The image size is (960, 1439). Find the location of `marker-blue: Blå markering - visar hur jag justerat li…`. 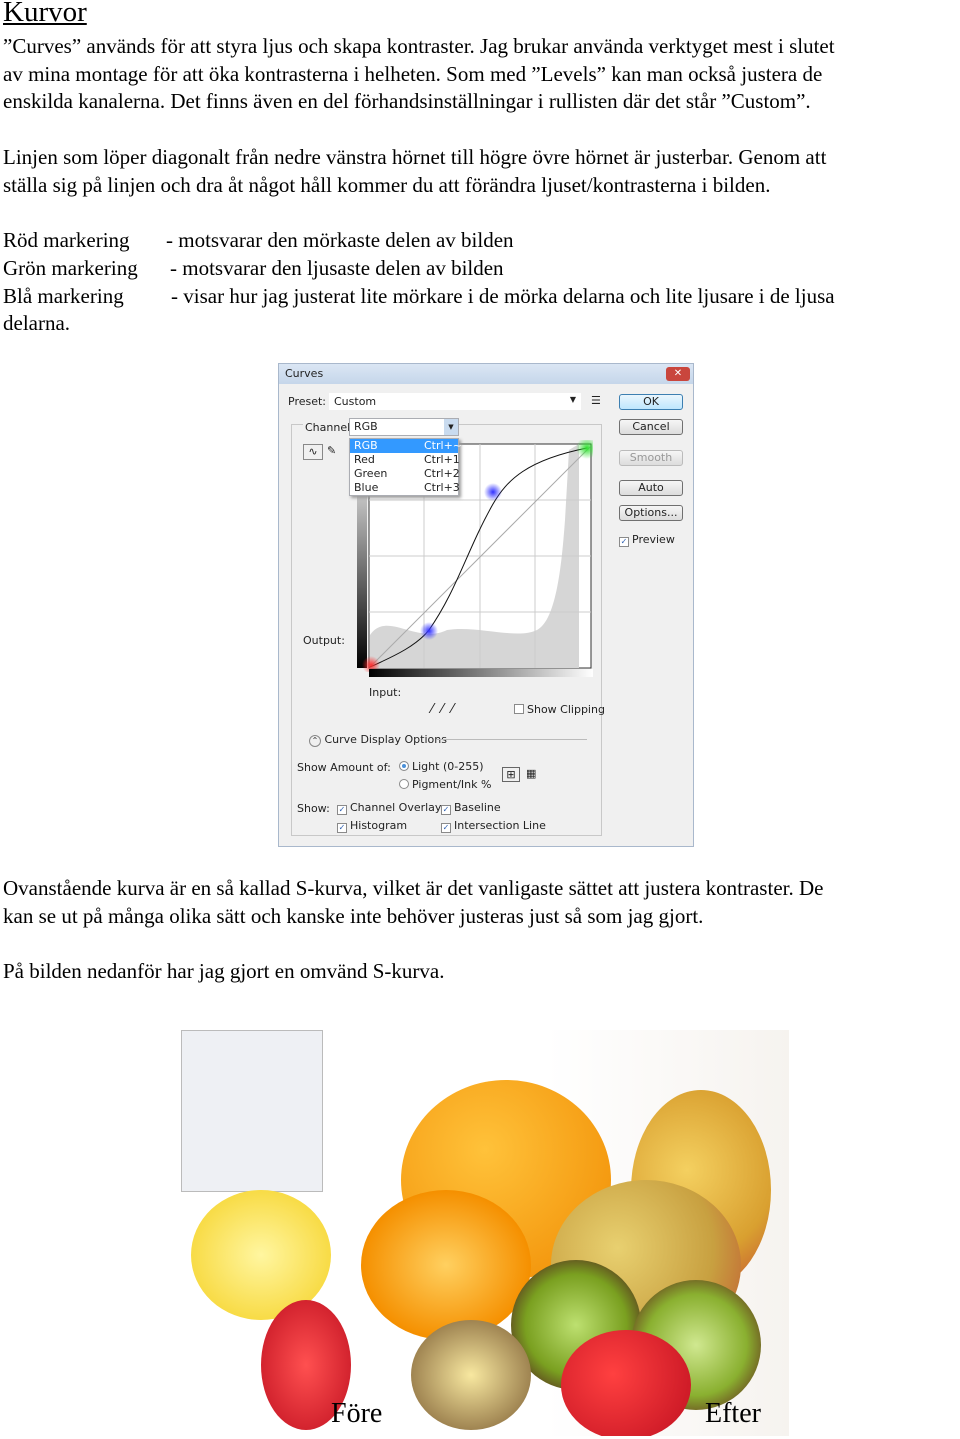

marker-blue: Blå markering - visar hur jag justerat li… is located at coordinates (419, 296).